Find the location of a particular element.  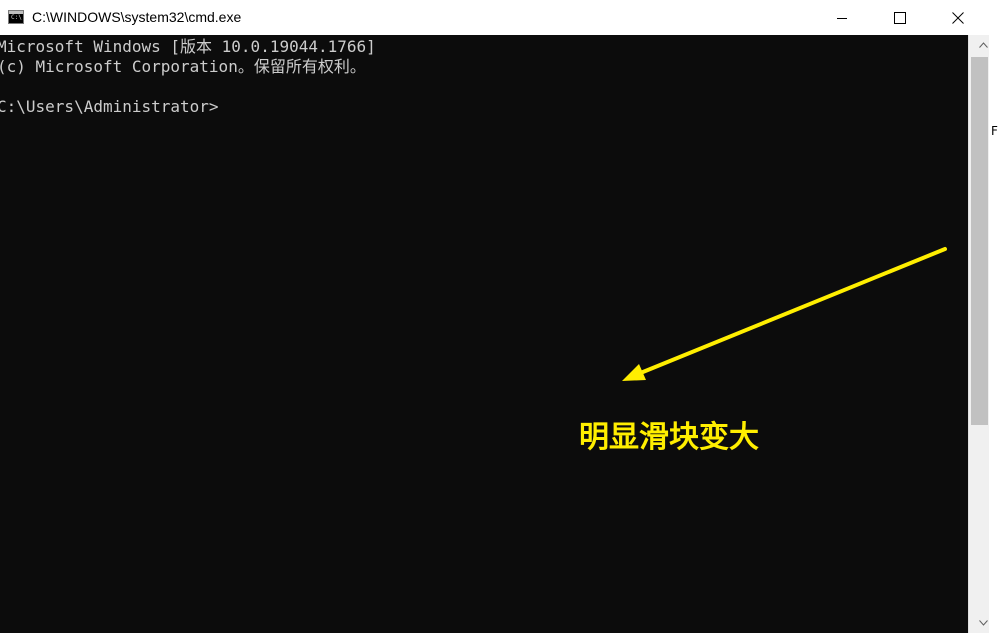

scroll-thumb is located at coordinates (979, 241).